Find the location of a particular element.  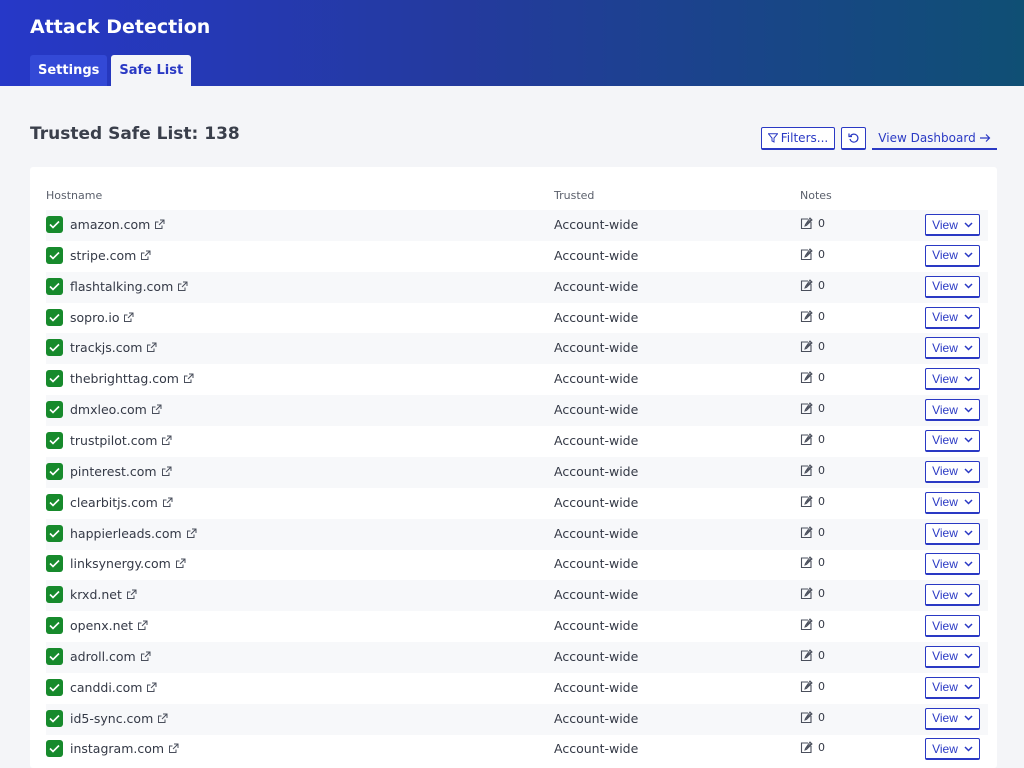

refresh-icon is located at coordinates (852, 138).